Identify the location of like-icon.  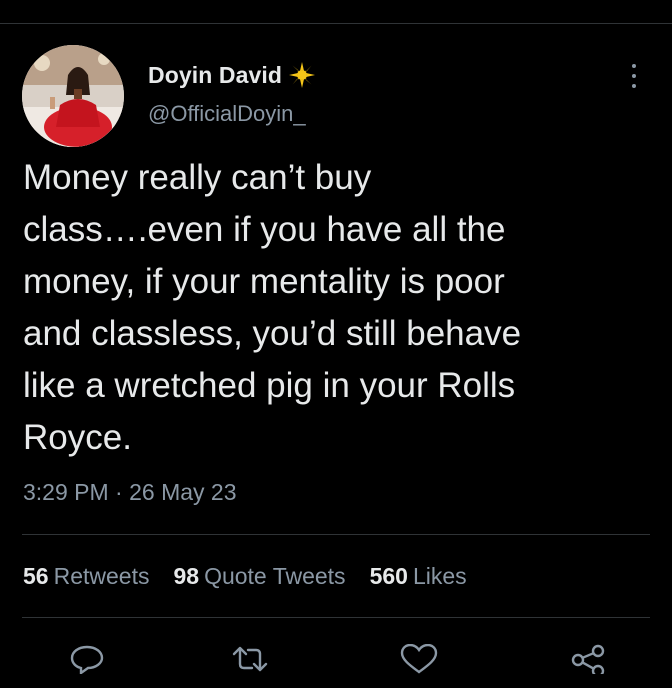
(419, 666).